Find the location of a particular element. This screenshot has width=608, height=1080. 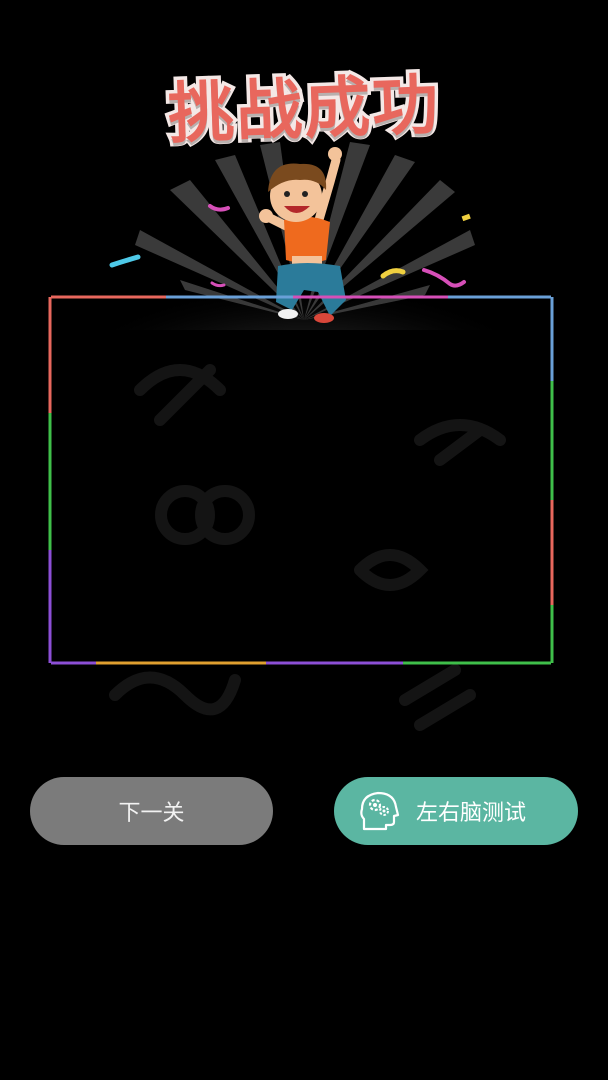

next-level-label: 下一关 is located at coordinates (151, 813).